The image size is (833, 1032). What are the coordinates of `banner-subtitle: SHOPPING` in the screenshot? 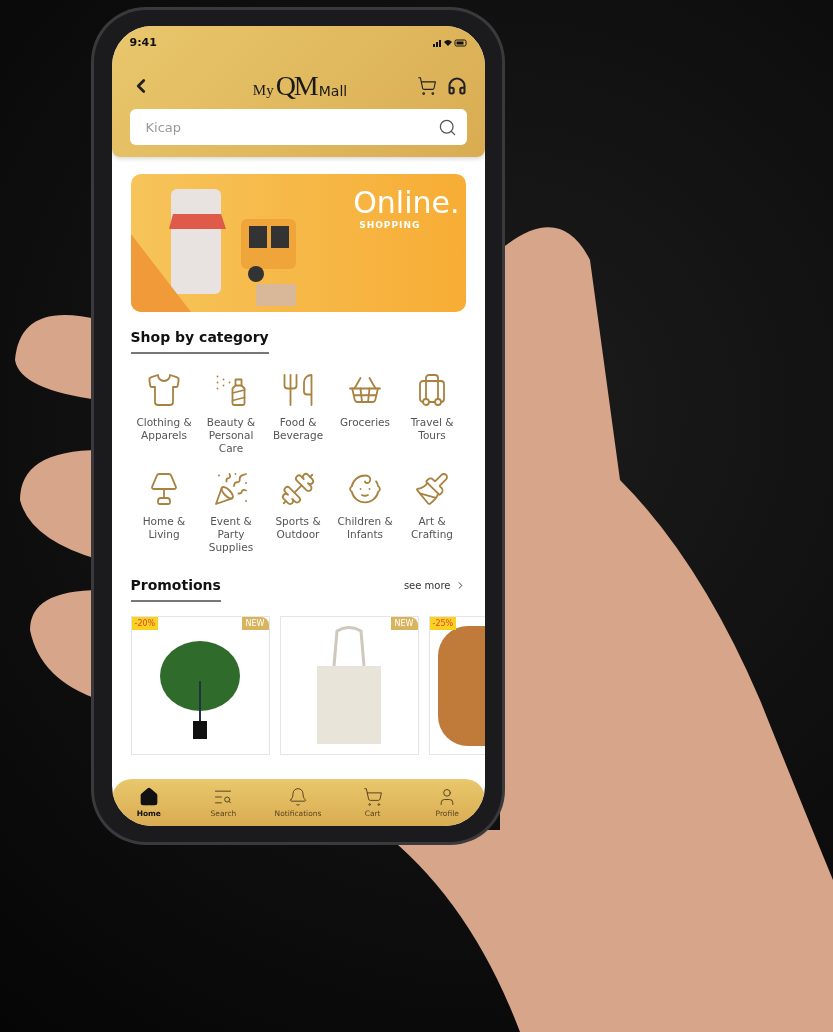 It's located at (390, 225).